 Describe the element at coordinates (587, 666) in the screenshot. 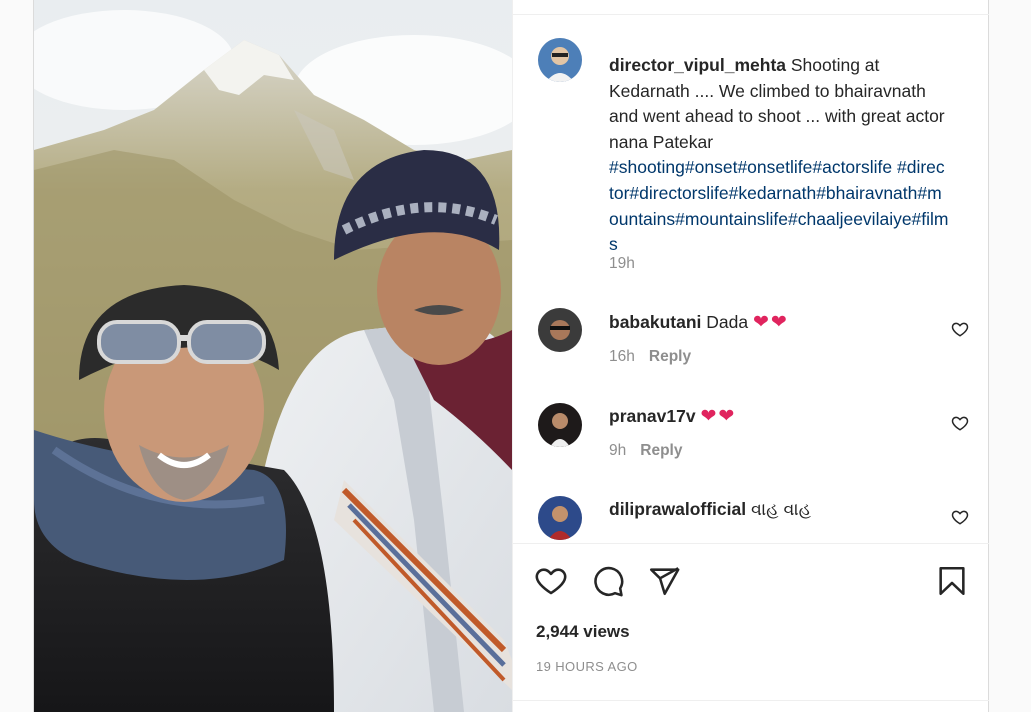

I see `post-timestamp: 19 HOURS AGO` at that location.